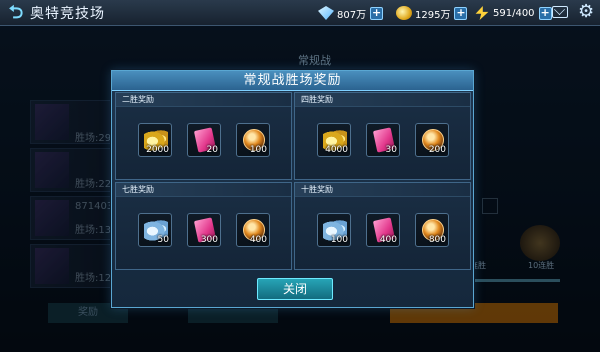 This screenshot has height=352, width=600. I want to click on diamond-icon, so click(326, 13).